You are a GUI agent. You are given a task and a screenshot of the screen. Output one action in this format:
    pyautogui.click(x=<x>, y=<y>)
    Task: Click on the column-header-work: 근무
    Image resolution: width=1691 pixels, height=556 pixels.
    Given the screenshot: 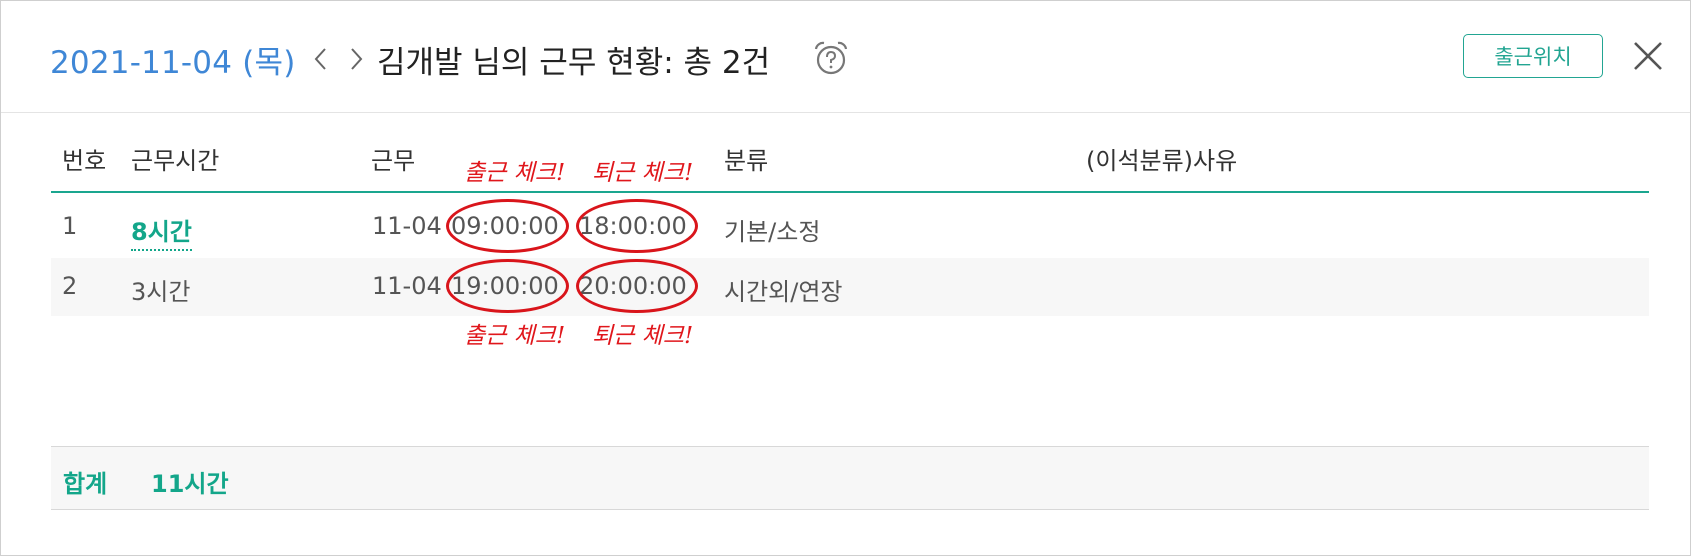 What is the action you would take?
    pyautogui.click(x=393, y=161)
    